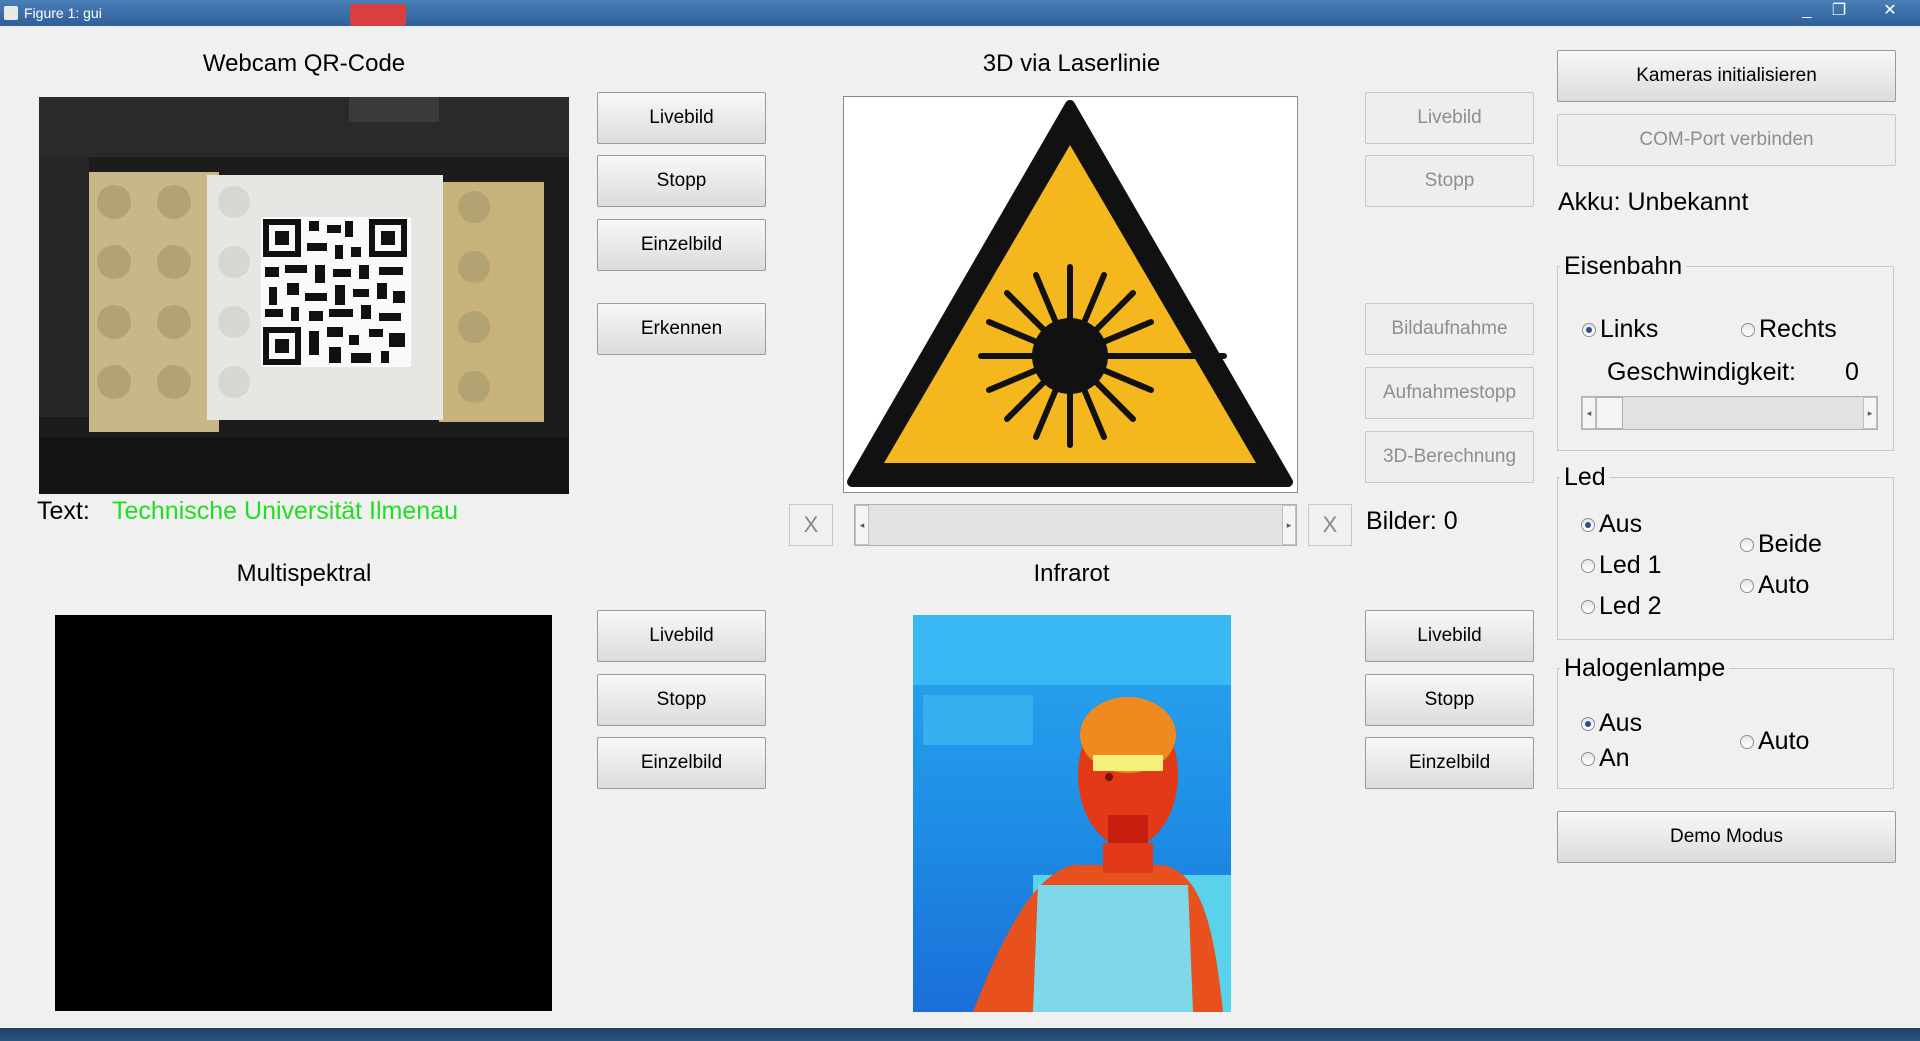 Image resolution: width=1920 pixels, height=1041 pixels. Describe the element at coordinates (960, 13) in the screenshot. I see `title-bar: Figure 1: gui _ ❐ ✕` at that location.